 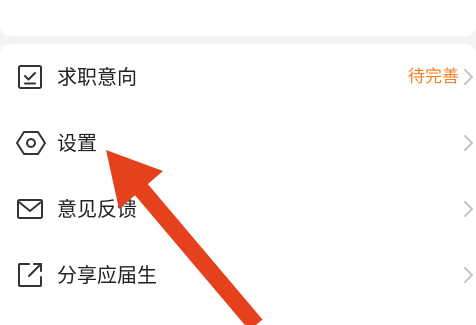 I want to click on menu-item-label: 分享应届生, so click(x=107, y=275).